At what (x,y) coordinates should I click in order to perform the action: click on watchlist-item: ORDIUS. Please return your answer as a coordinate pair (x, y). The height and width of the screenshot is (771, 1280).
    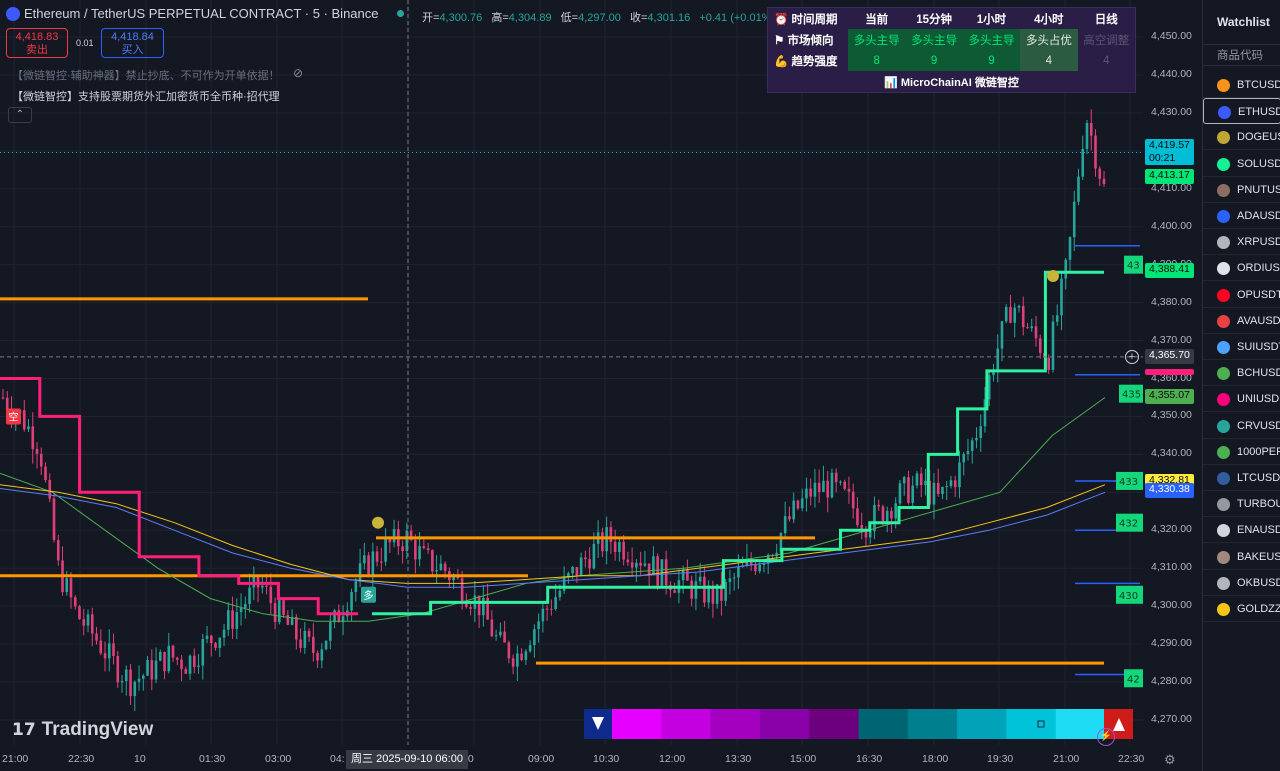
    Looking at the image, I should click on (1241, 268).